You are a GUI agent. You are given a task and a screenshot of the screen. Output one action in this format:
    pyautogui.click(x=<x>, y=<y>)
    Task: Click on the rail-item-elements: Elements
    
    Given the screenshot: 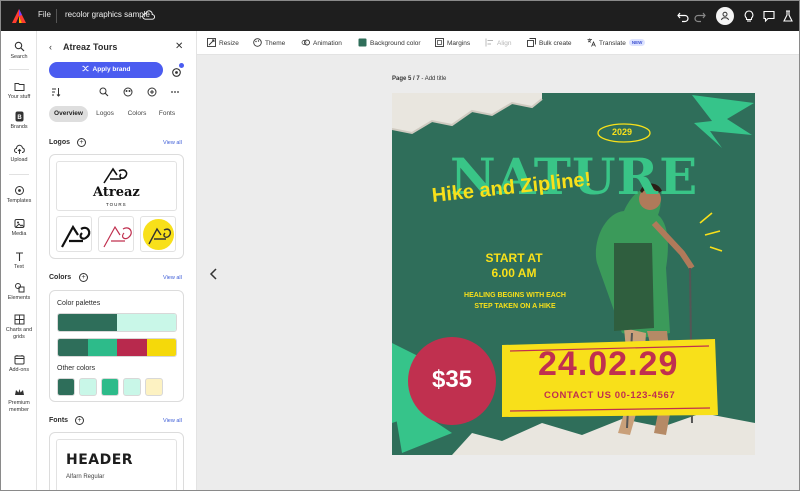 What is the action you would take?
    pyautogui.click(x=19, y=292)
    